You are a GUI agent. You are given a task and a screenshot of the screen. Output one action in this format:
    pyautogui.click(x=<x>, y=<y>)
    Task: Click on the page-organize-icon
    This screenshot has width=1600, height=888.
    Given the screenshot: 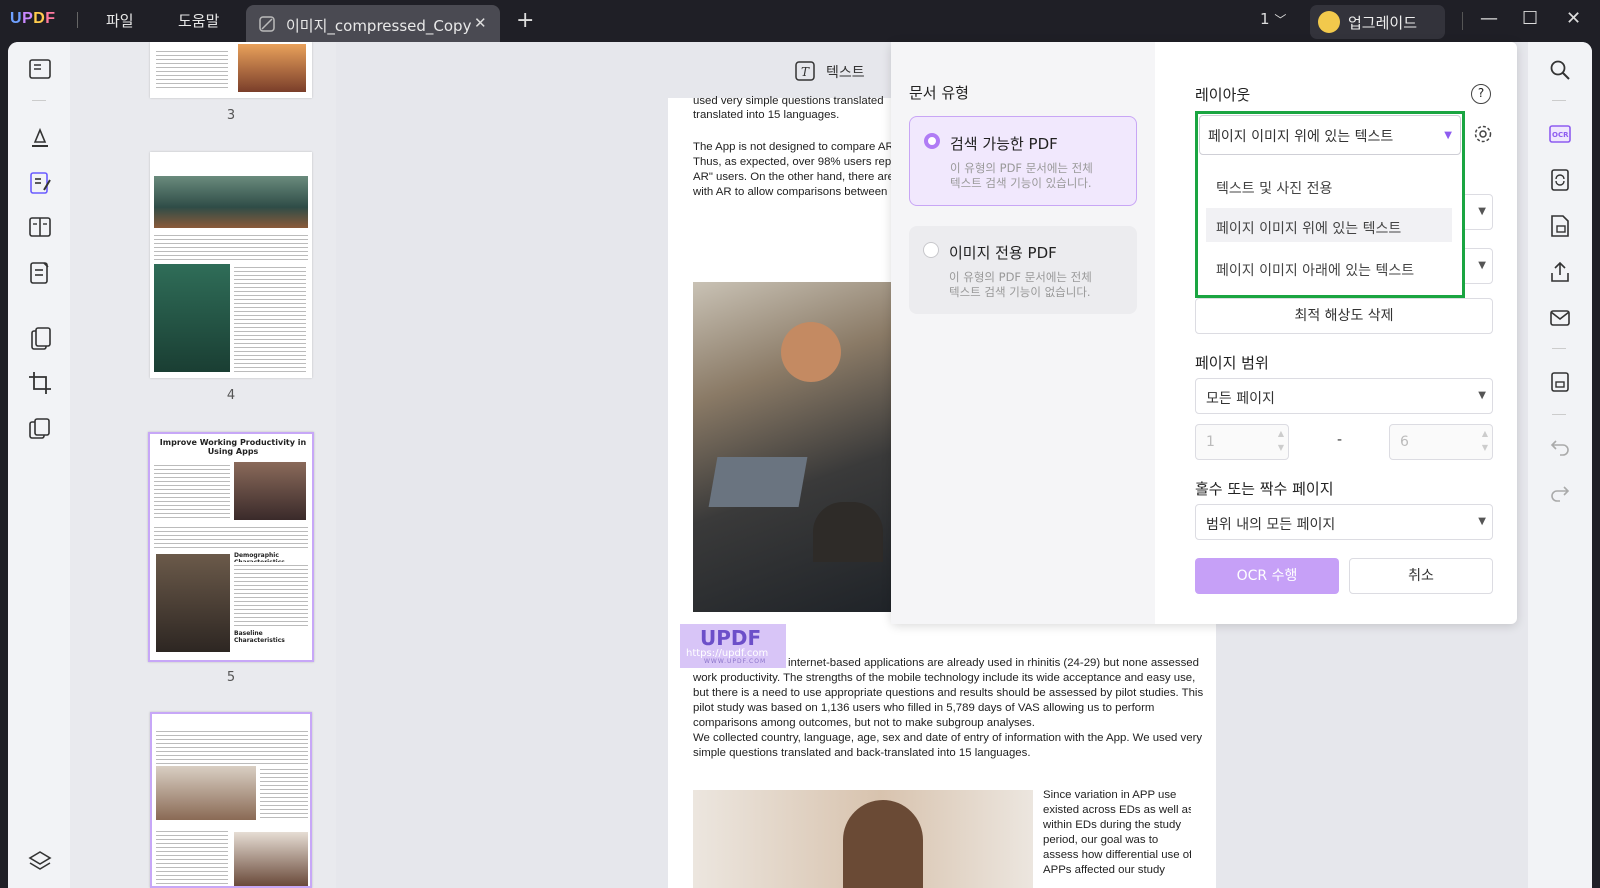 What is the action you would take?
    pyautogui.click(x=40, y=227)
    